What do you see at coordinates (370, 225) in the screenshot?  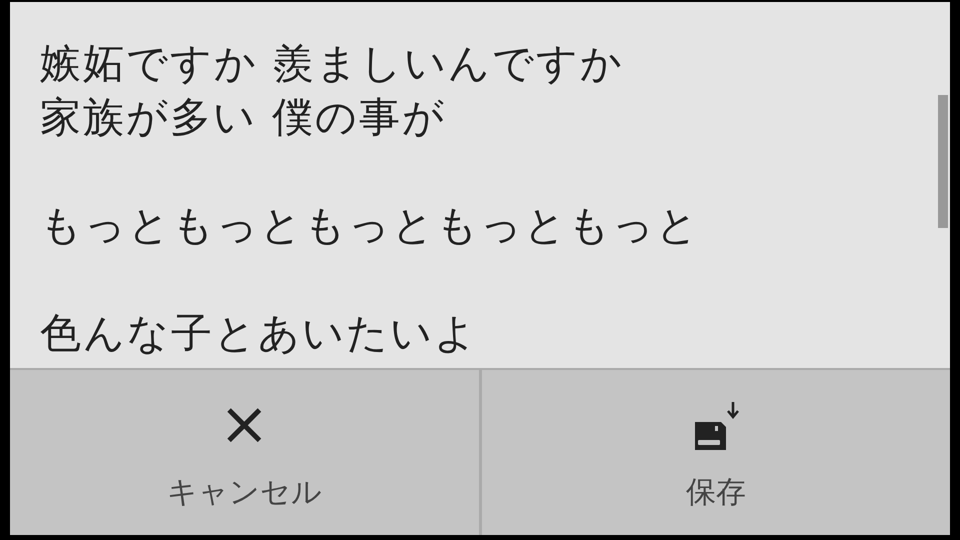 I see `lyric-line: もっともっともっともっともっと` at bounding box center [370, 225].